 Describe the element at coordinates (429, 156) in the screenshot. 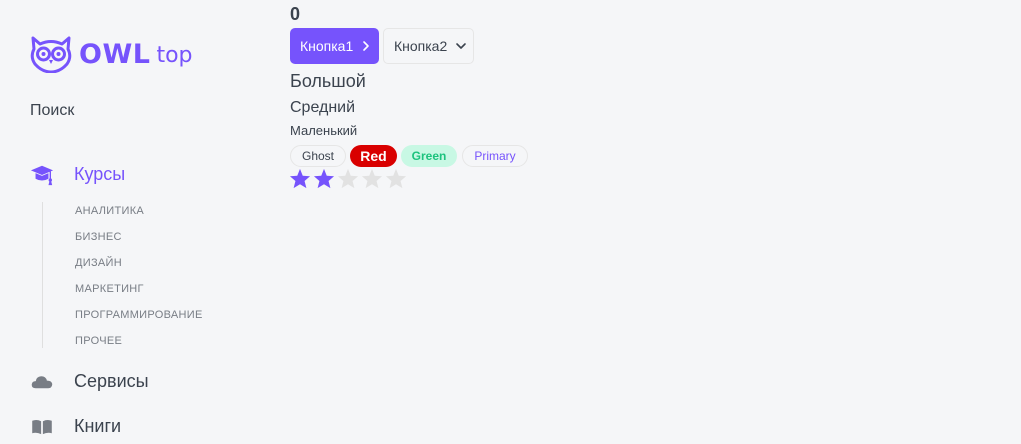

I see `tag-green: Green` at that location.